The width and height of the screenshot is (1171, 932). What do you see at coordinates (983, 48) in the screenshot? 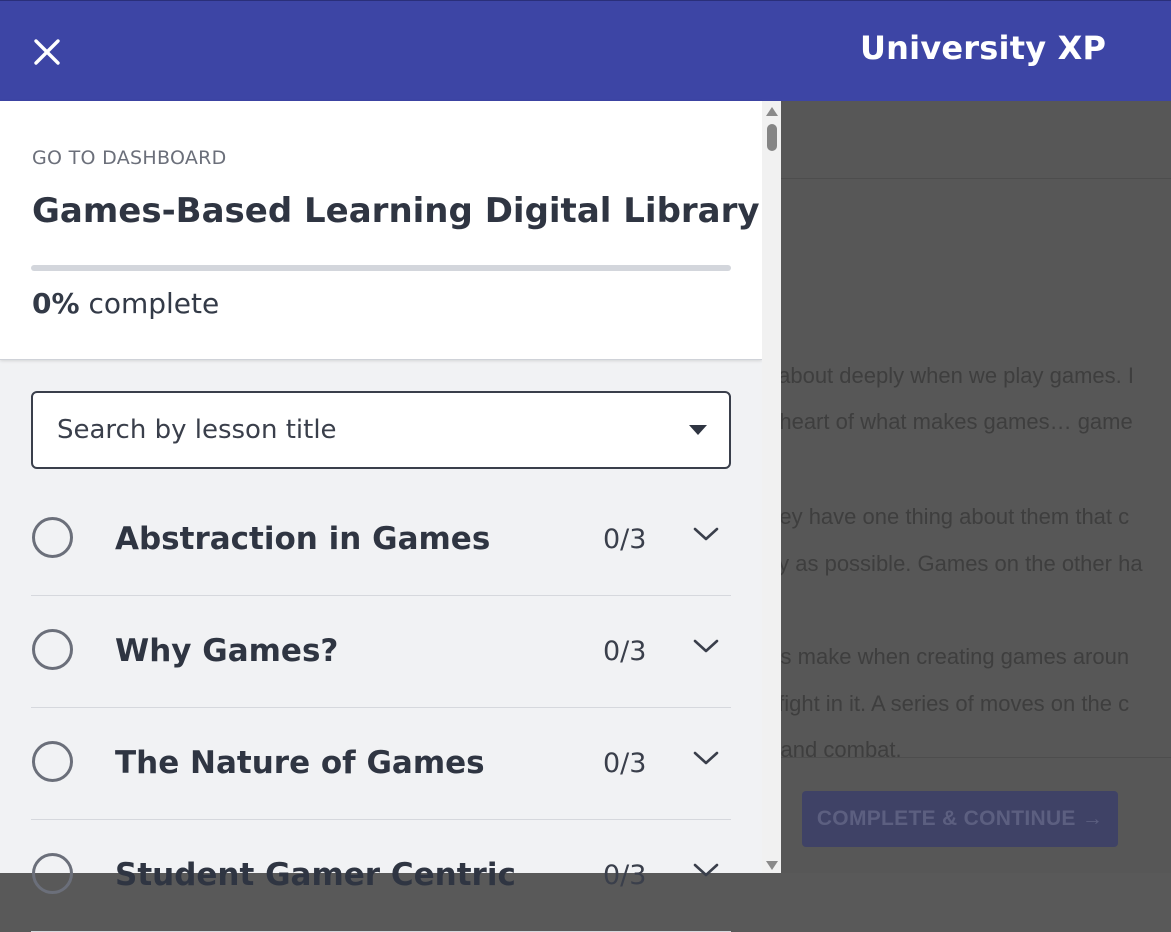
I see `brand-title: University XP` at bounding box center [983, 48].